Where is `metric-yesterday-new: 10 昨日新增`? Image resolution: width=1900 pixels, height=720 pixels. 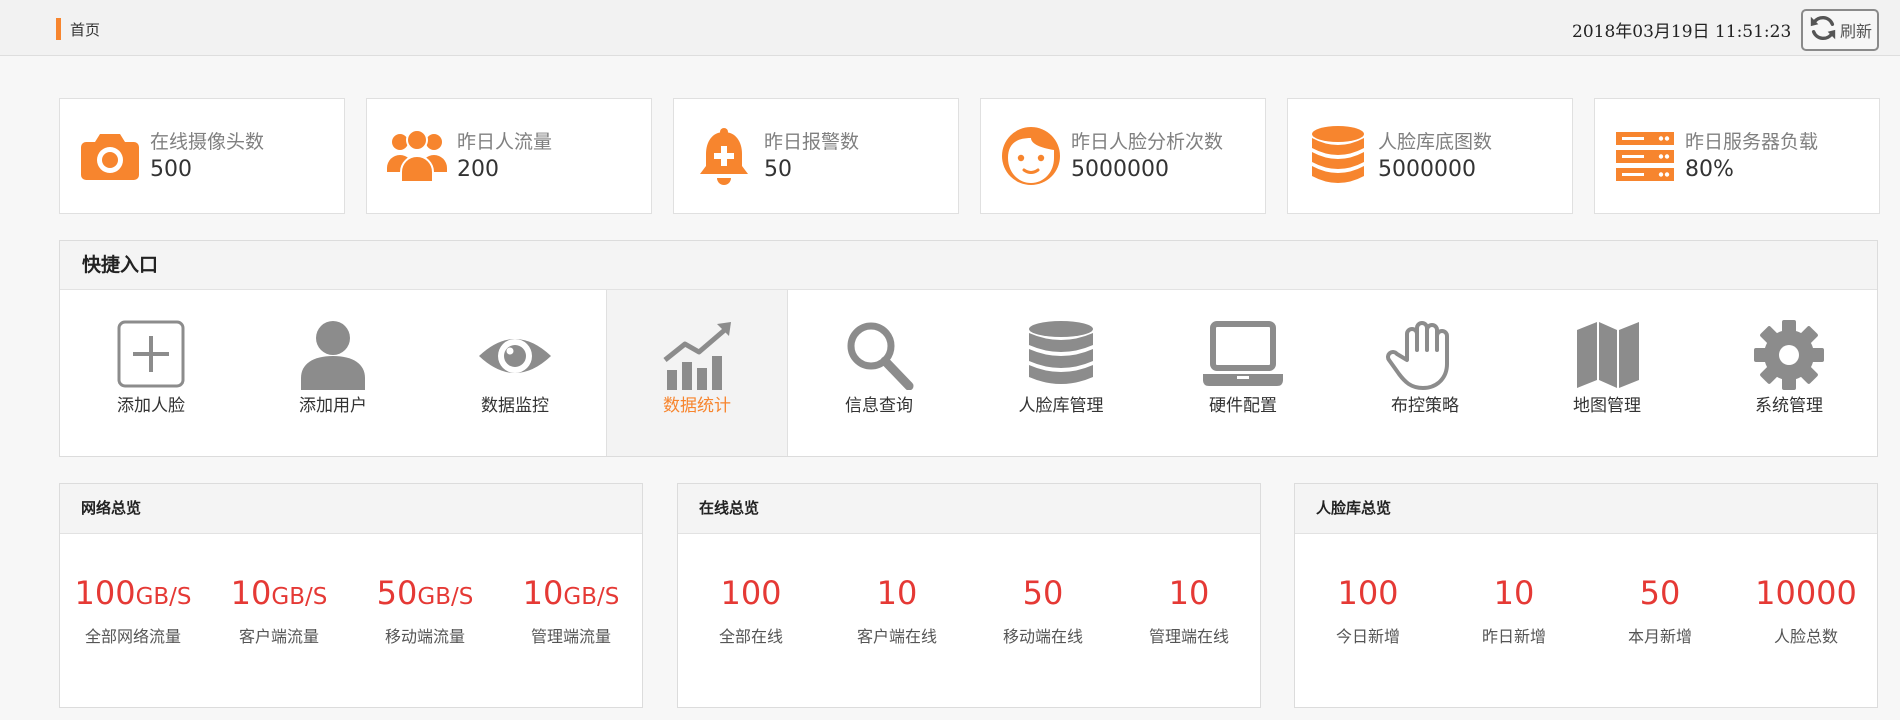
metric-yesterday-new: 10 昨日新增 is located at coordinates (1514, 610).